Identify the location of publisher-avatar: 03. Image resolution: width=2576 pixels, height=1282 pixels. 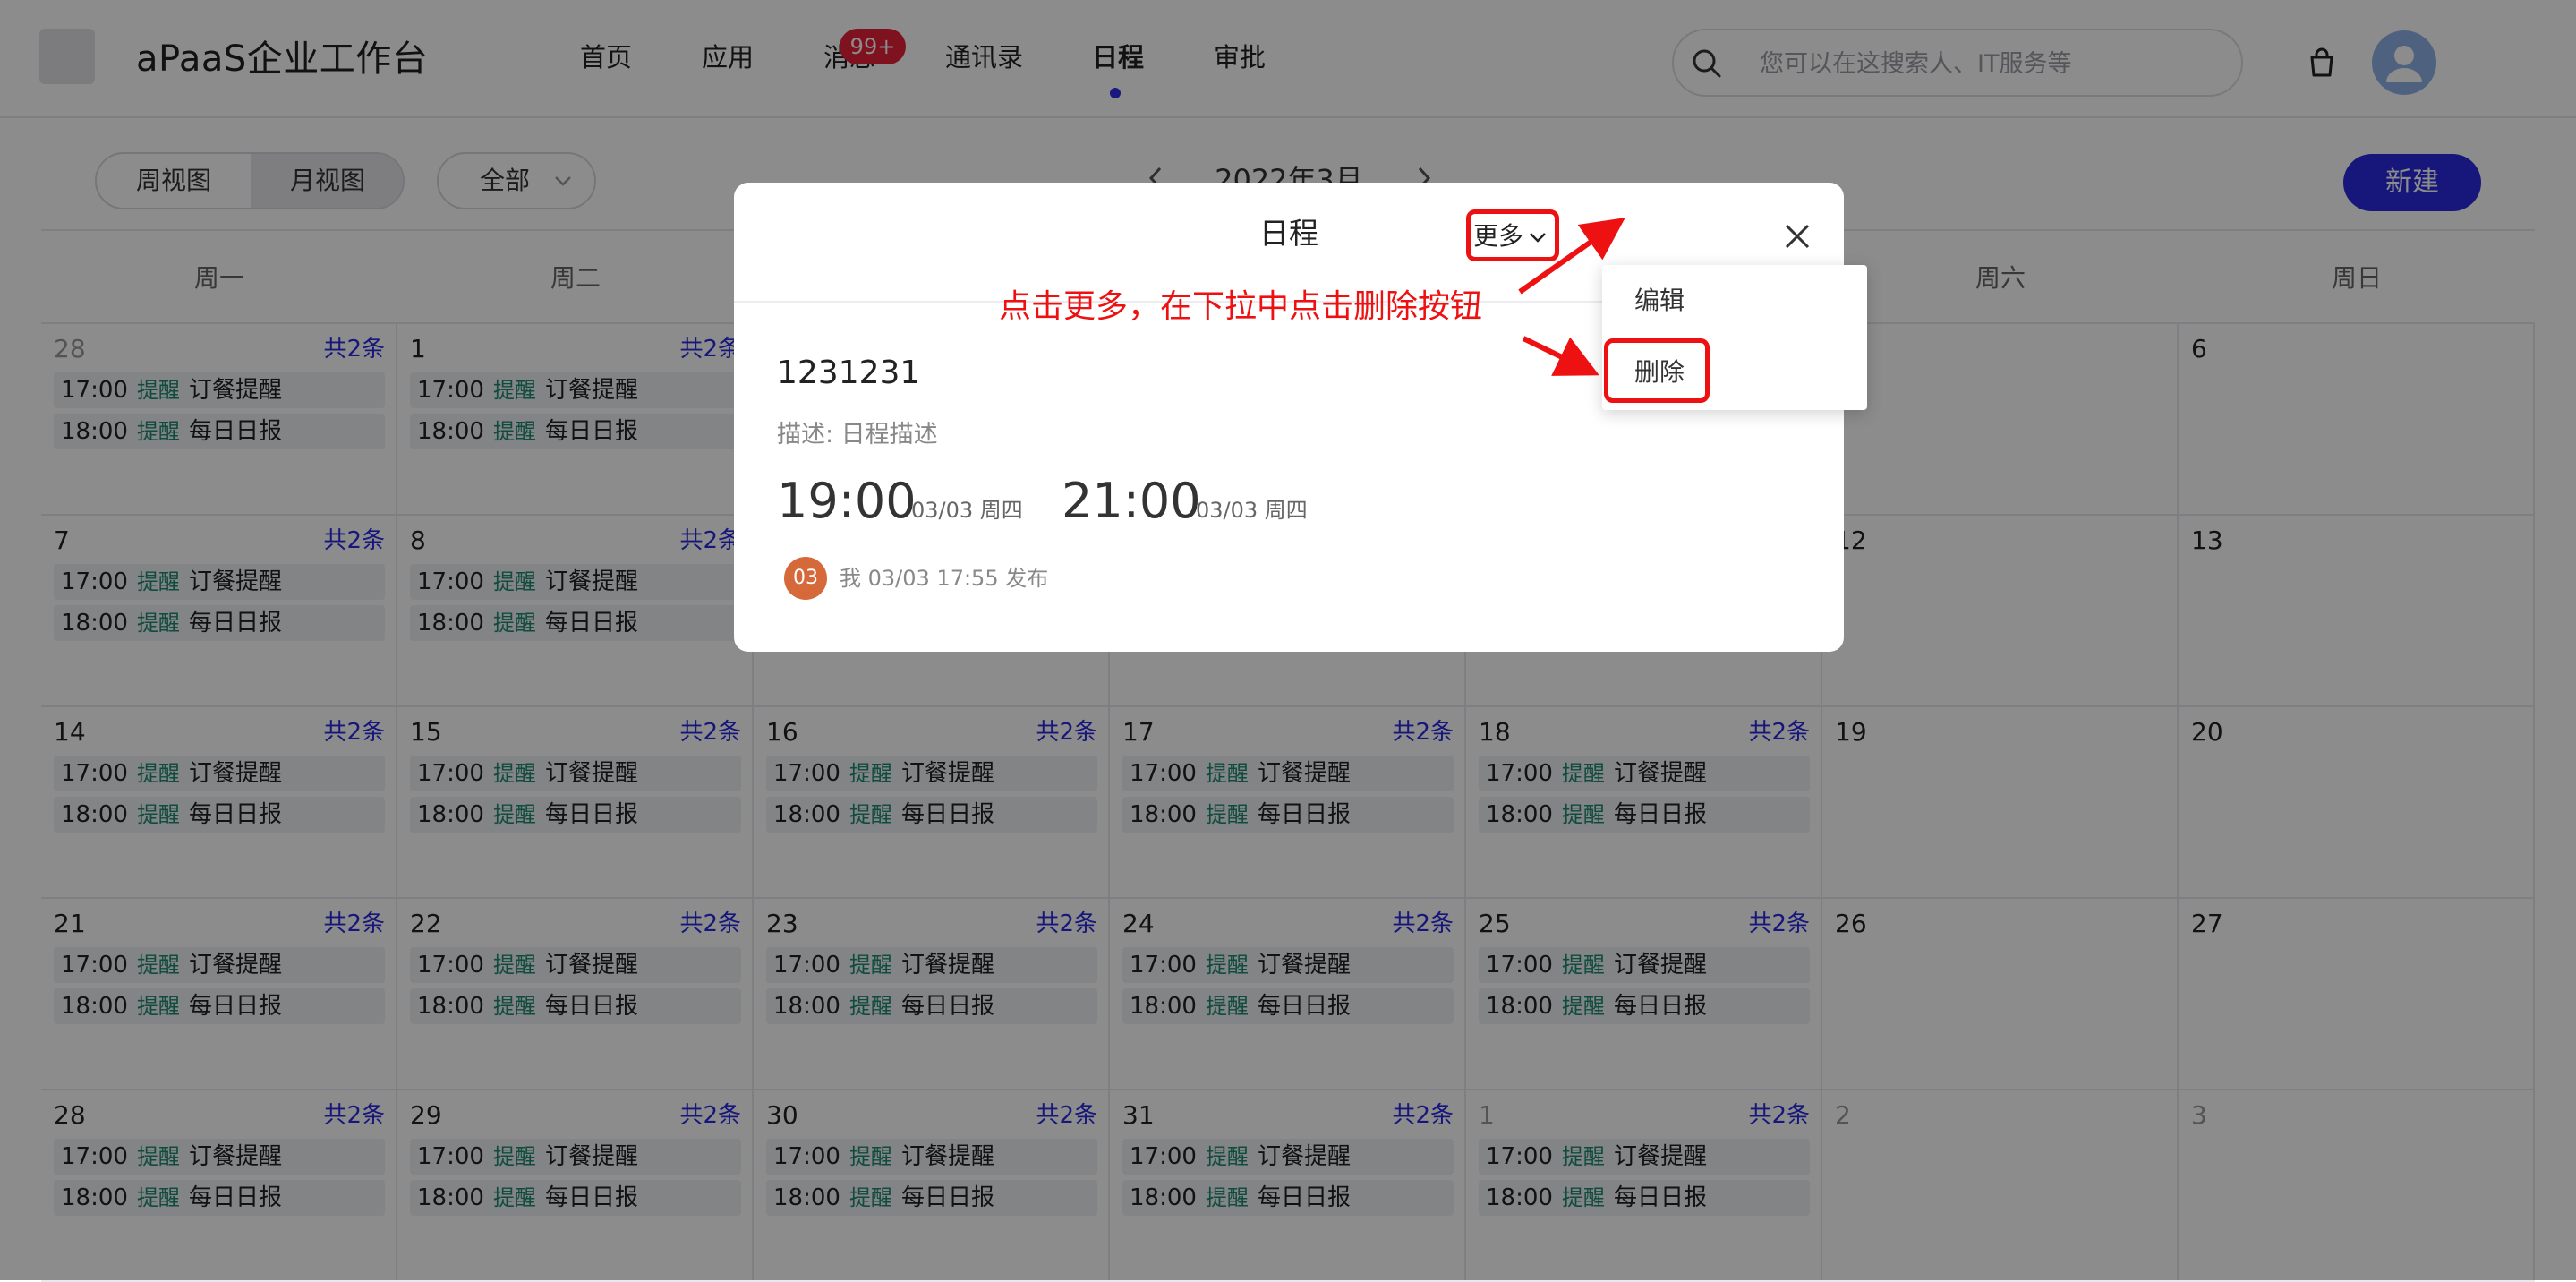
(805, 578).